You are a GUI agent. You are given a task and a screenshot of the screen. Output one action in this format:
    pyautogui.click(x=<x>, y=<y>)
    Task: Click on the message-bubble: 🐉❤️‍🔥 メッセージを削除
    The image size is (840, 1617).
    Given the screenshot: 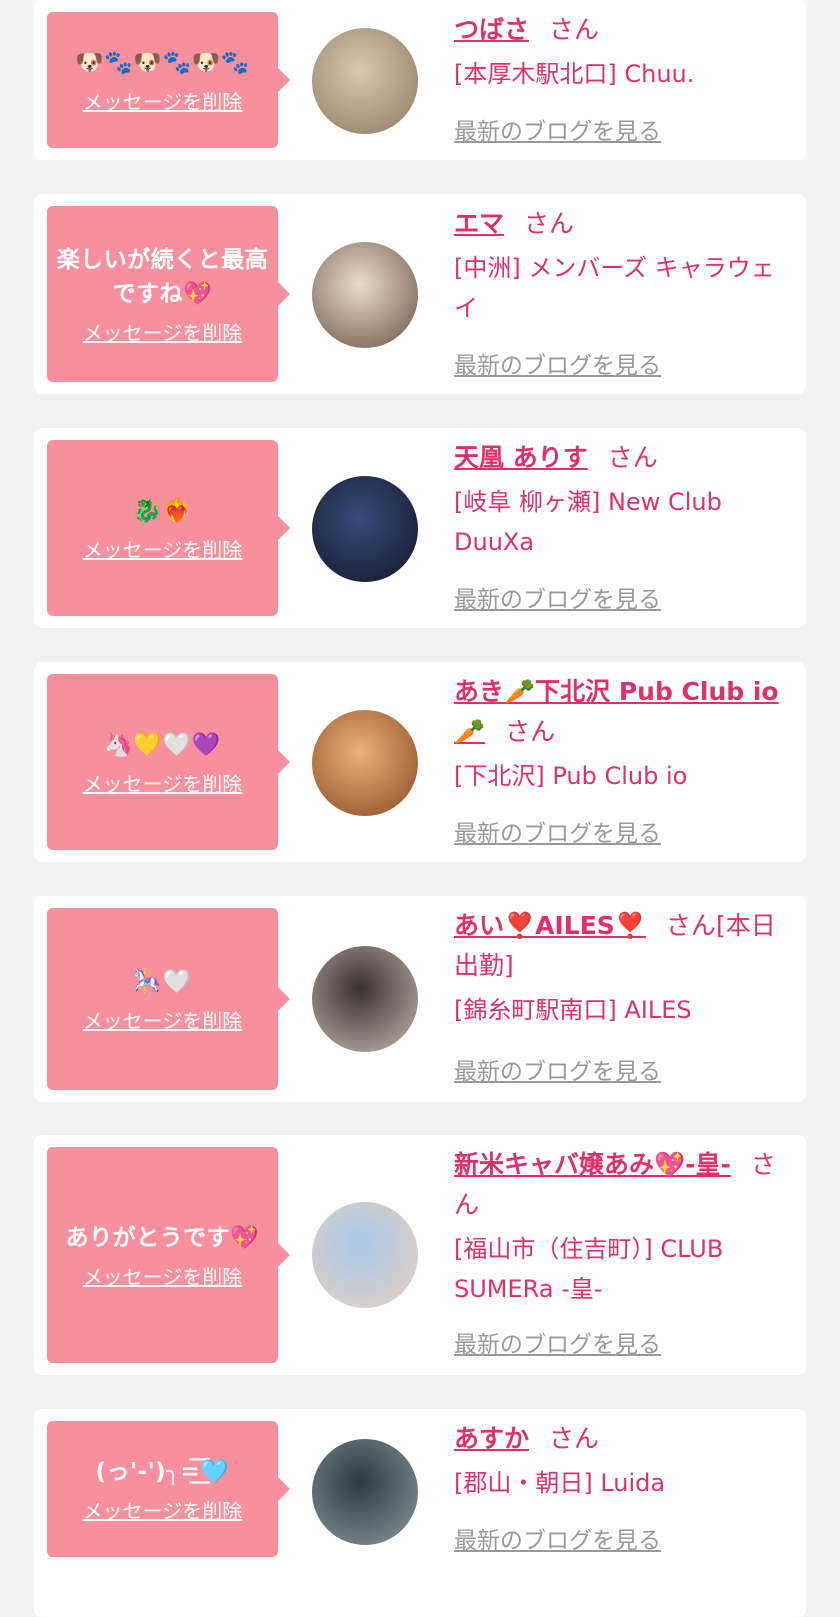 What is the action you would take?
    pyautogui.click(x=168, y=528)
    